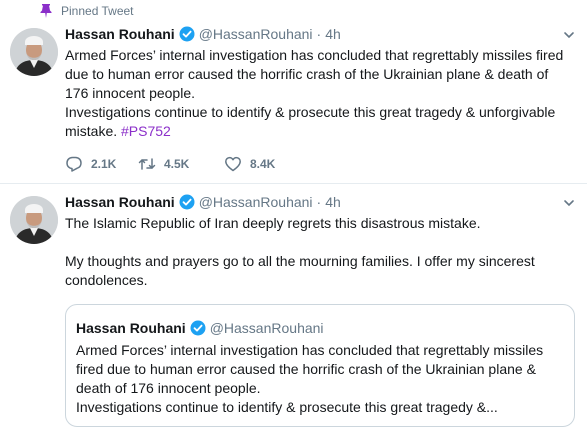 The image size is (587, 427). Describe the element at coordinates (320, 131) in the screenshot. I see `tweet-text-line: mistake. #PS752` at that location.